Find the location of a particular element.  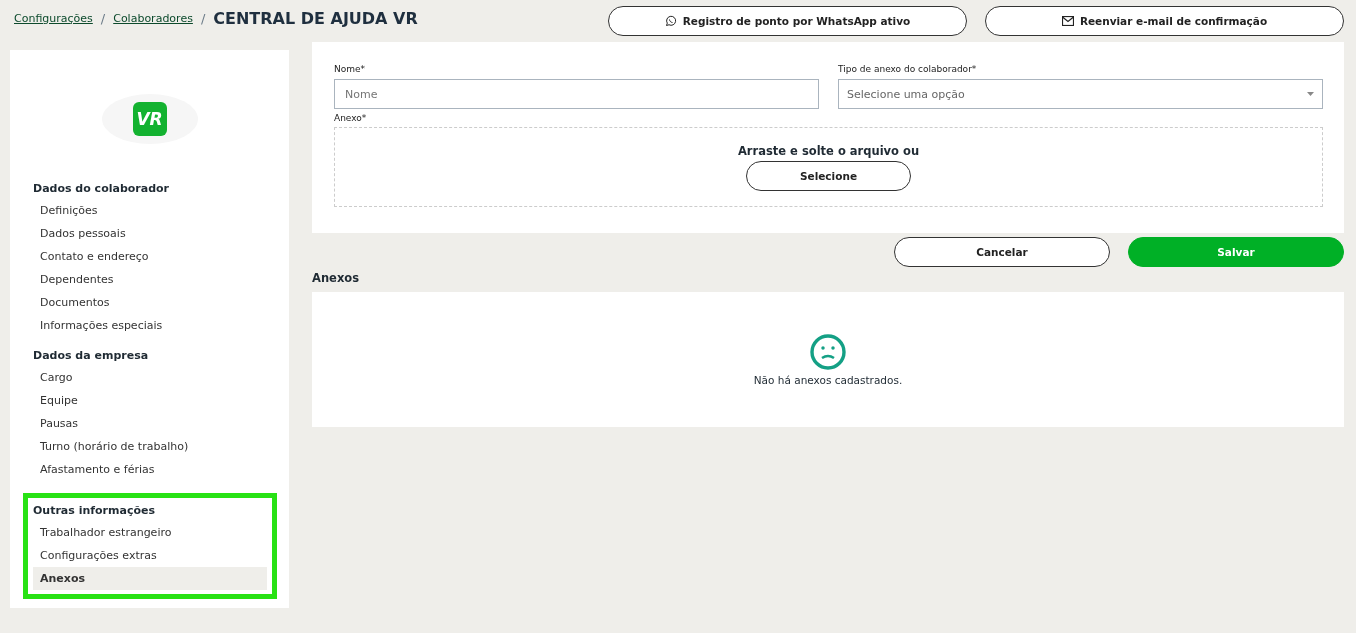

empty-message: Não há anexos cadastrados. is located at coordinates (828, 379).